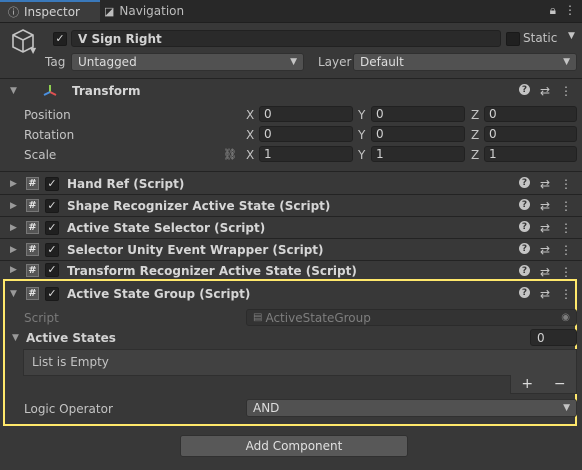 Image resolution: width=582 pixels, height=470 pixels. Describe the element at coordinates (300, 362) in the screenshot. I see `active-states-list: List is Empty` at that location.